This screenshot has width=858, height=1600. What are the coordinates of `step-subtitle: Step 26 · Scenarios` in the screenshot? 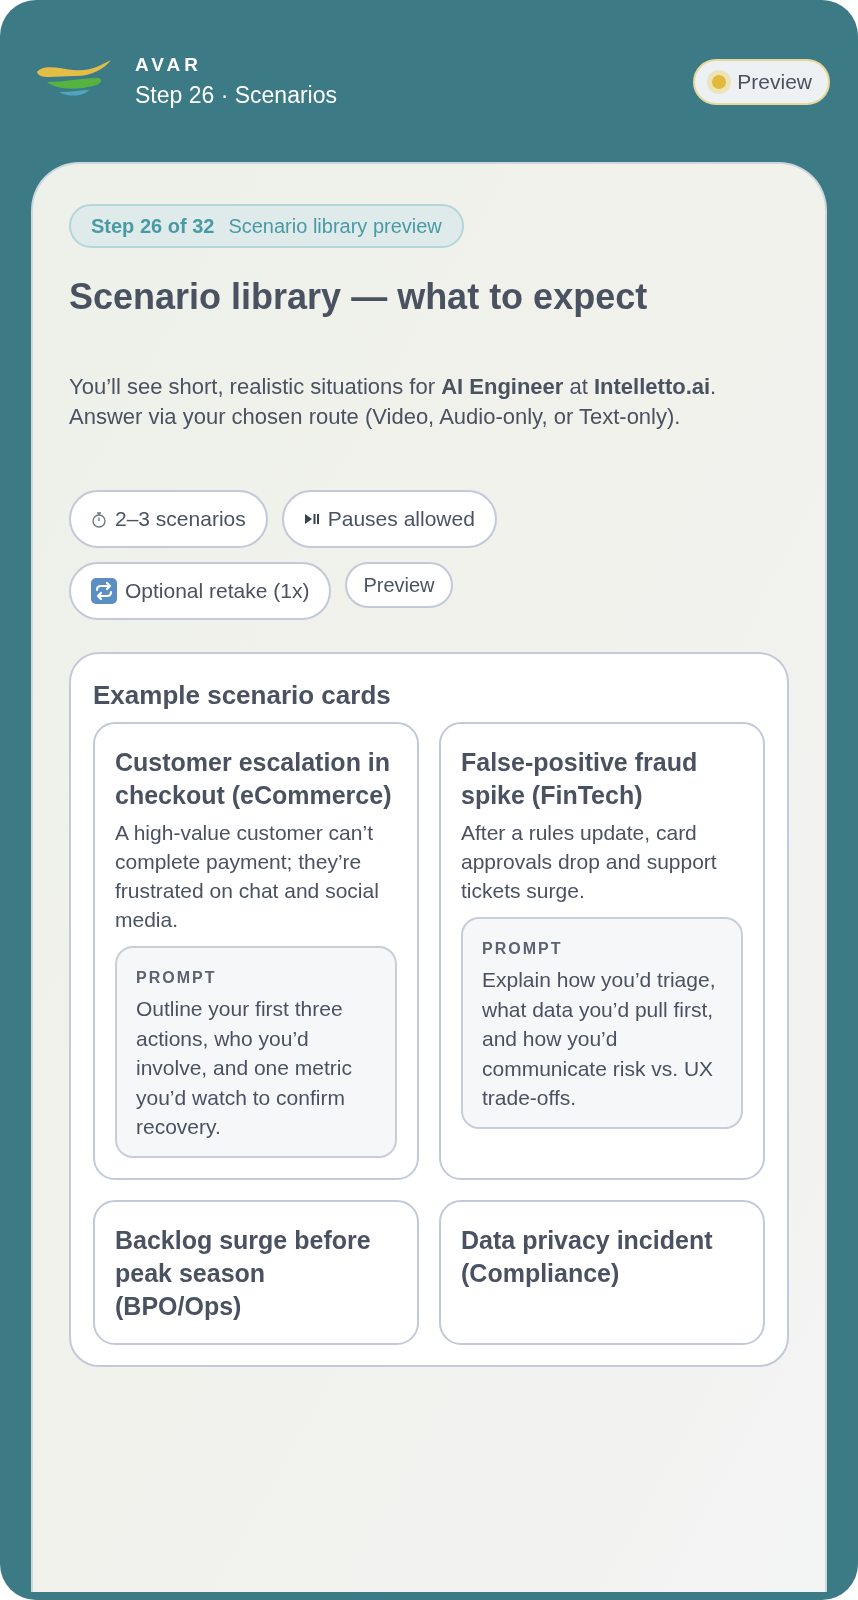 It's located at (236, 95).